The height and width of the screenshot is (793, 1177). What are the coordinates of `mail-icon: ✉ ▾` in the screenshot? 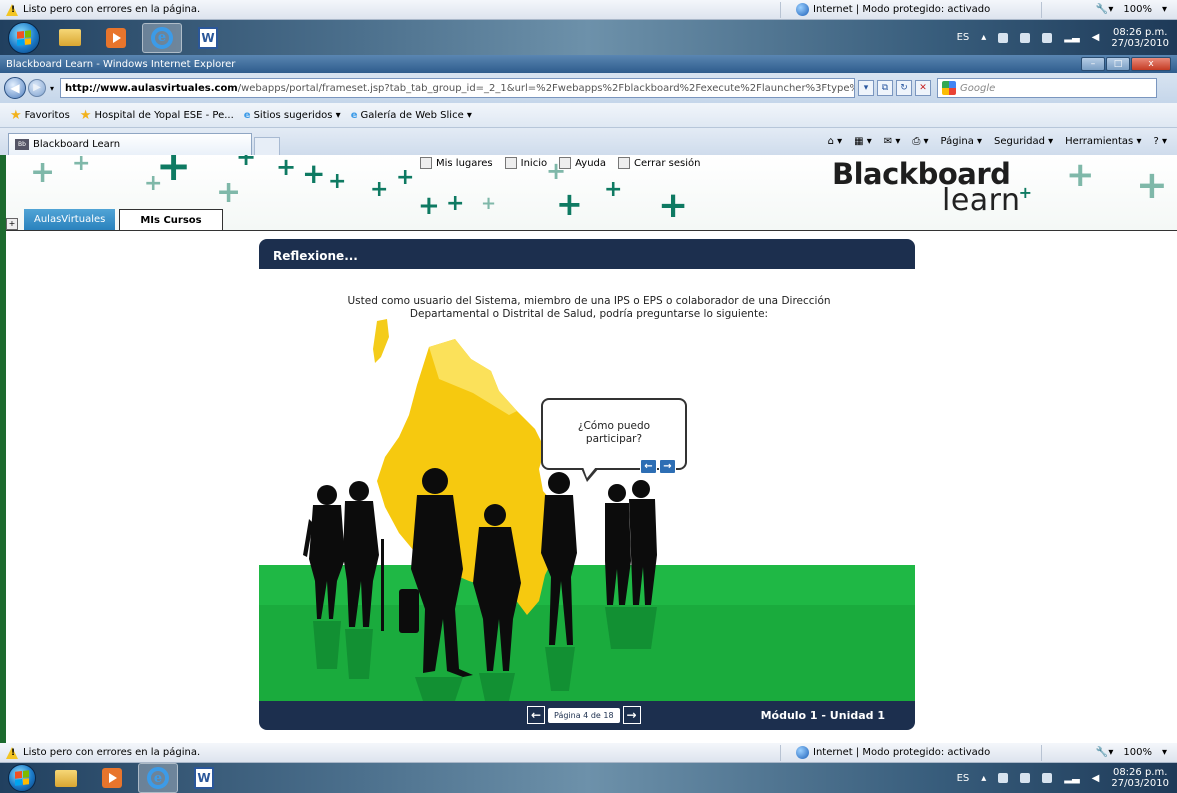 It's located at (892, 141).